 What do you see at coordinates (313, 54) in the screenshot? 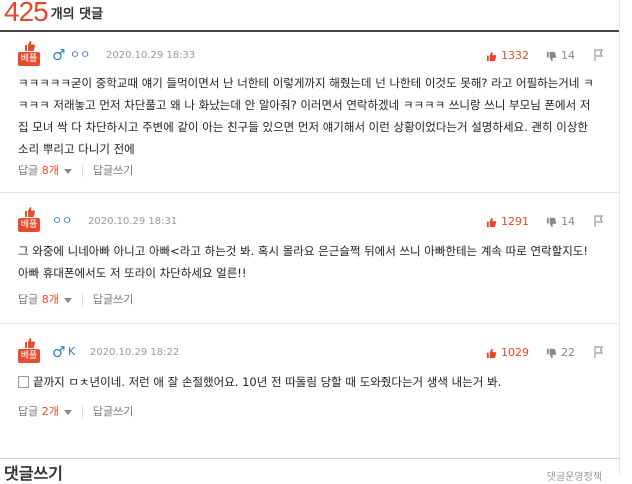
I see `comment-header: 베플 ♂ ㅇㅇ 2020.10.29 18:33 1332 14` at bounding box center [313, 54].